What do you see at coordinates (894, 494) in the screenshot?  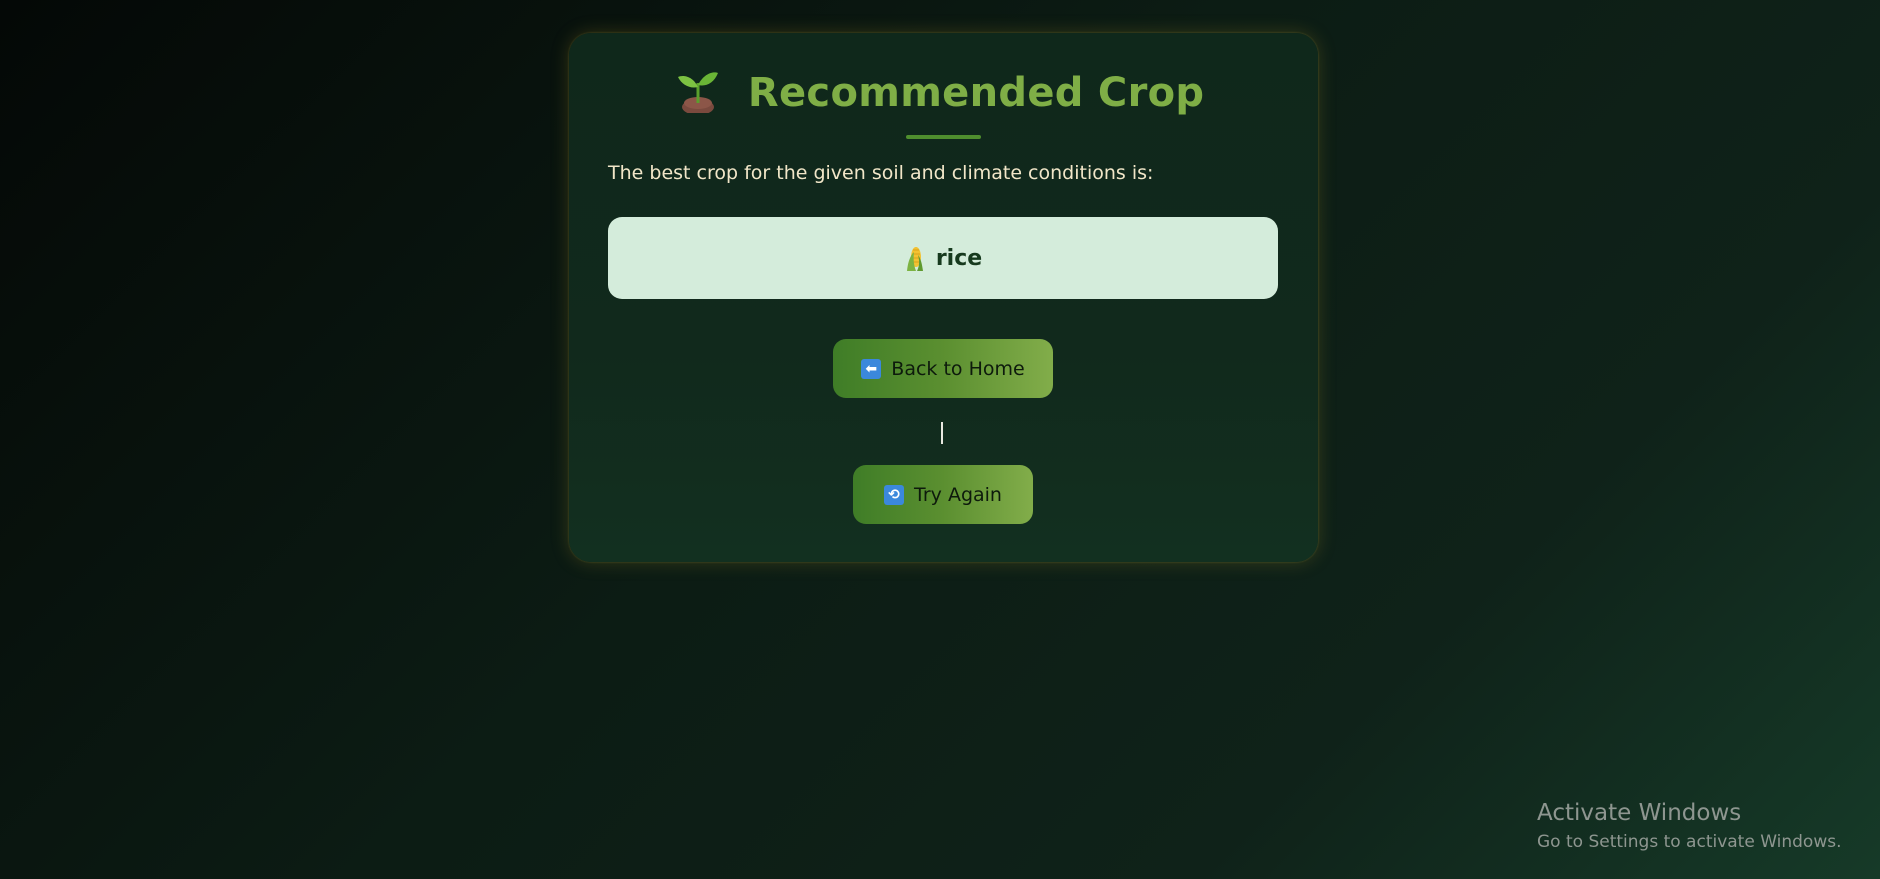 I see `repeat-icon: ⟲` at bounding box center [894, 494].